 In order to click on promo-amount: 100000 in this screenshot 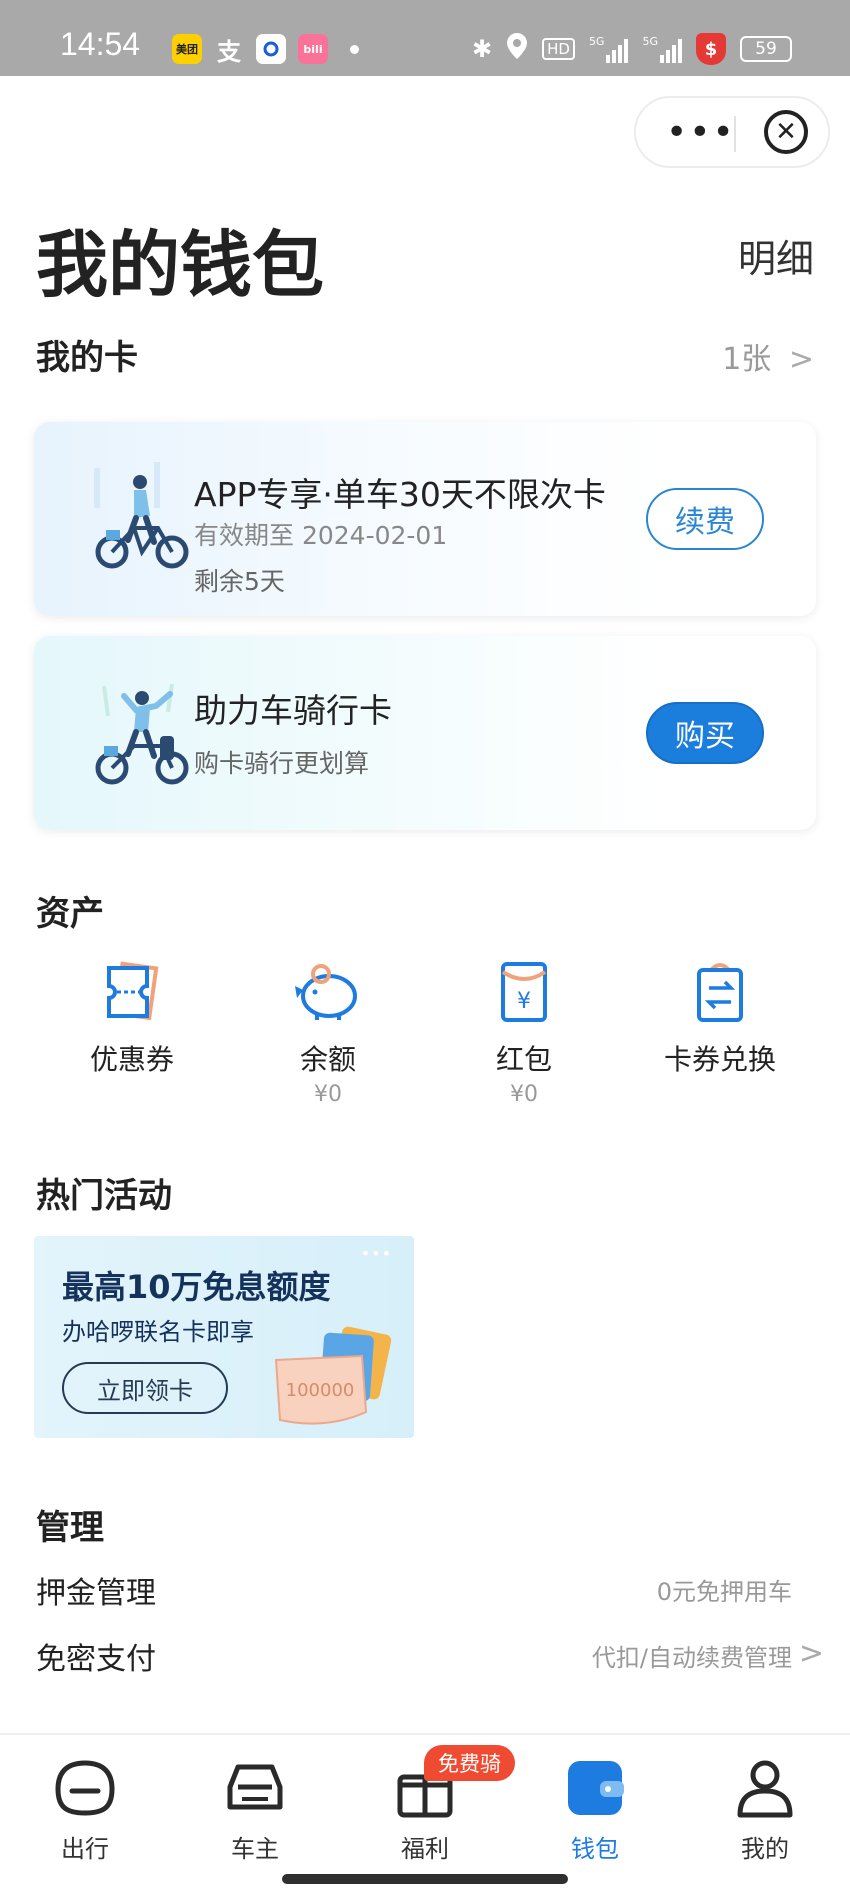, I will do `click(320, 1390)`.